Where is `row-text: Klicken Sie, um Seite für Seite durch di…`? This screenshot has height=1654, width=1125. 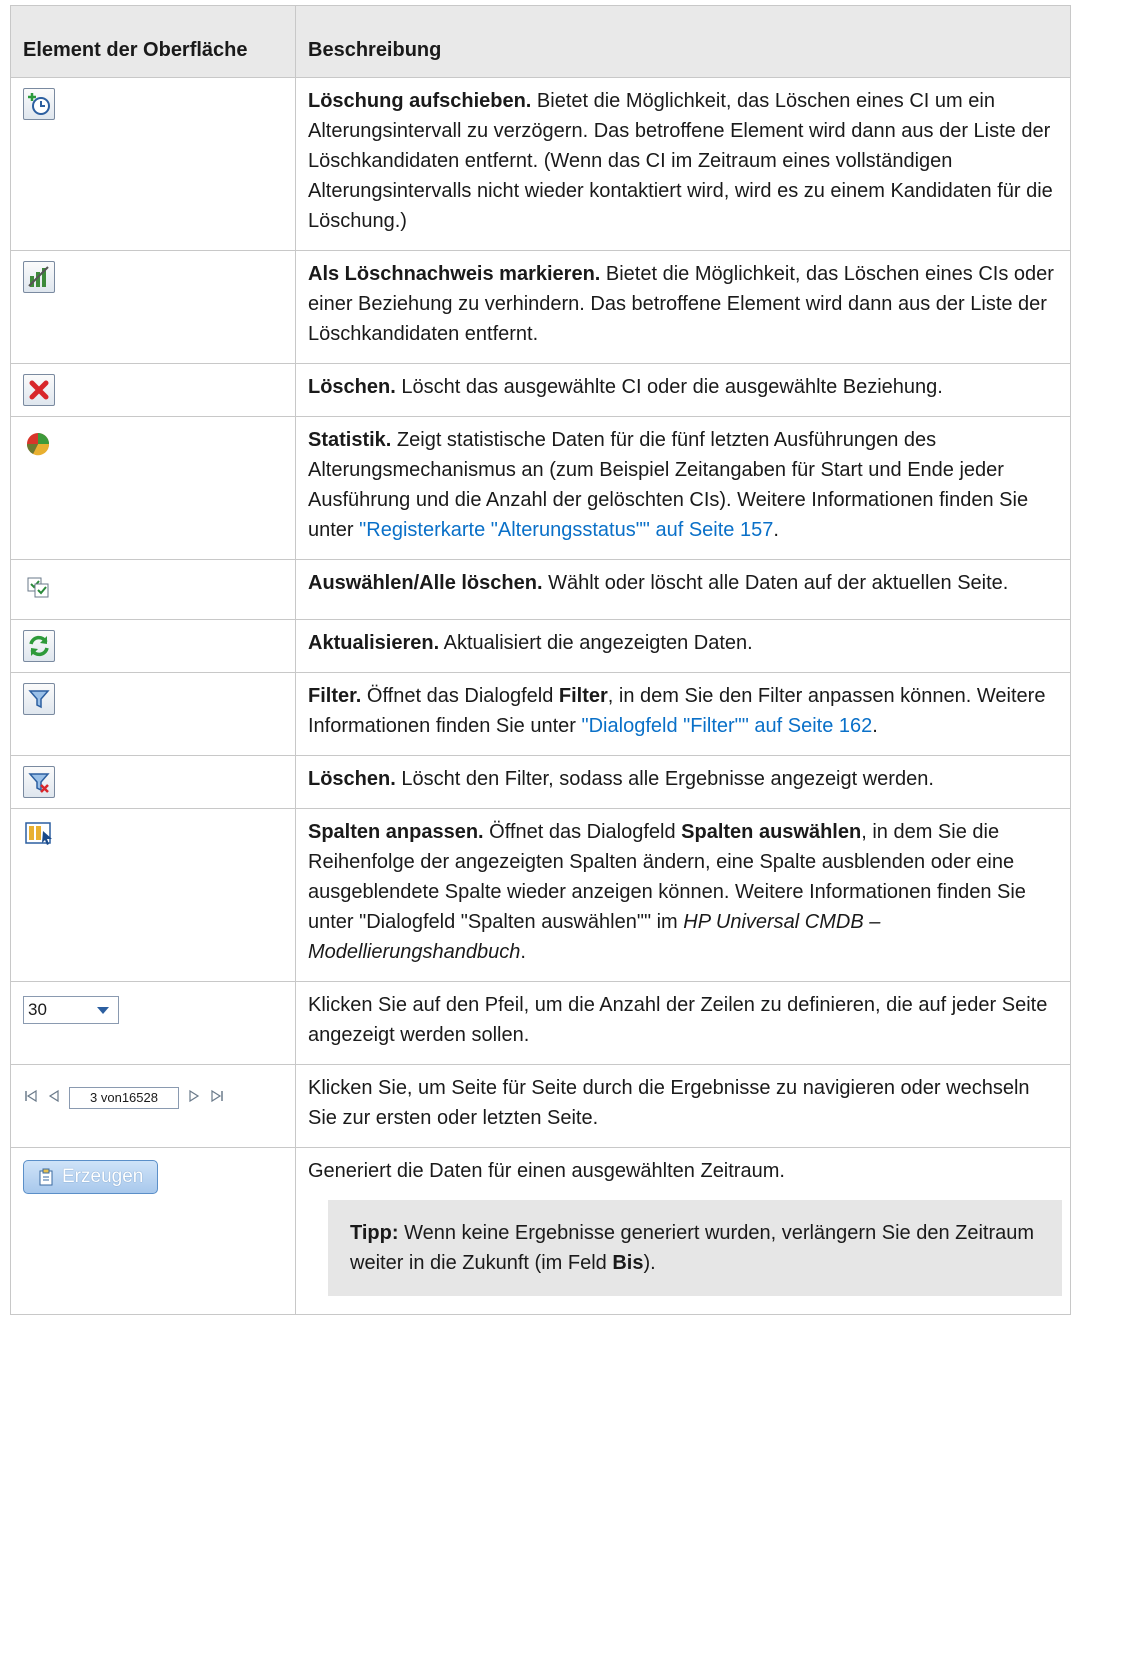 row-text: Klicken Sie, um Seite für Seite durch di… is located at coordinates (669, 1103).